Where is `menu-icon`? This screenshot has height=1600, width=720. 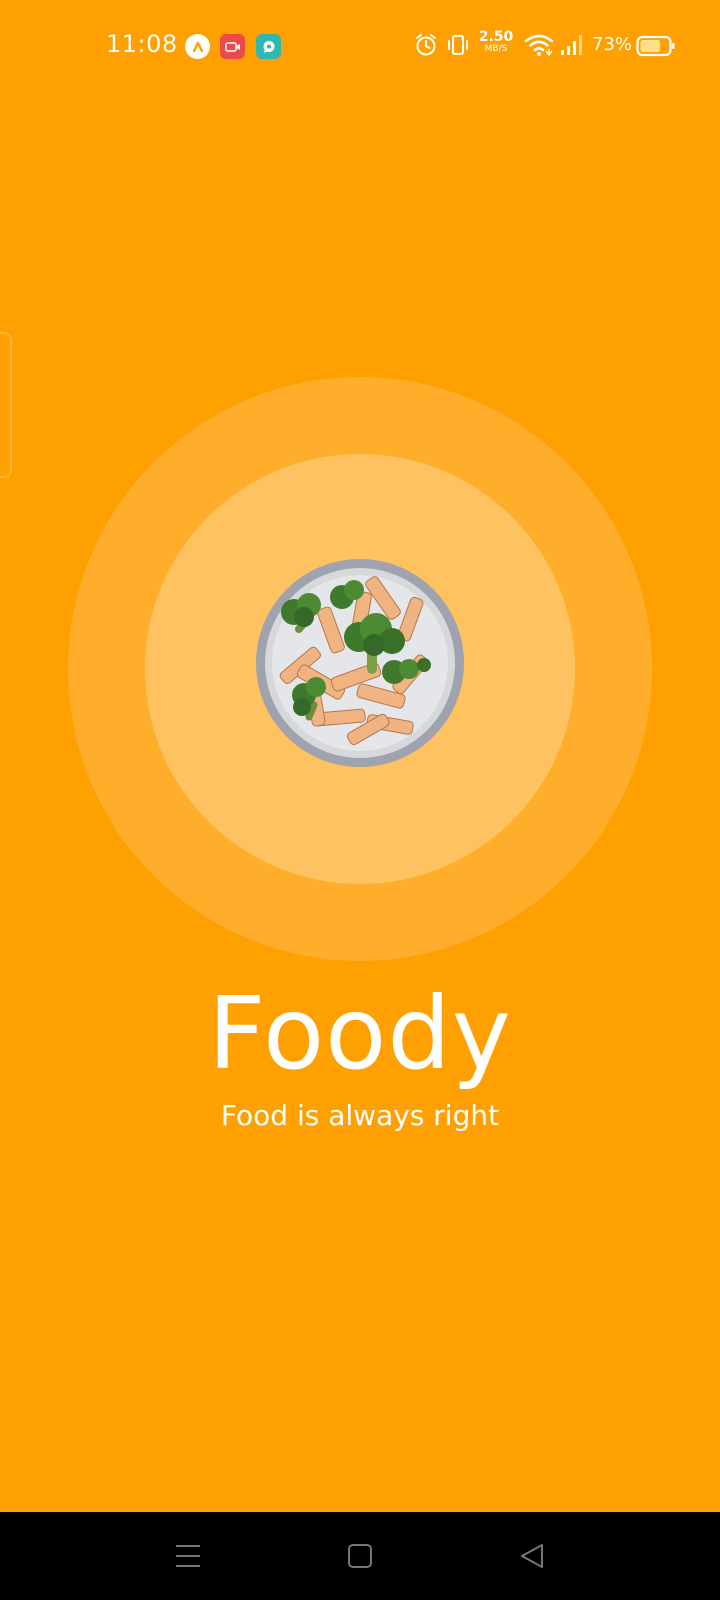 menu-icon is located at coordinates (188, 1556).